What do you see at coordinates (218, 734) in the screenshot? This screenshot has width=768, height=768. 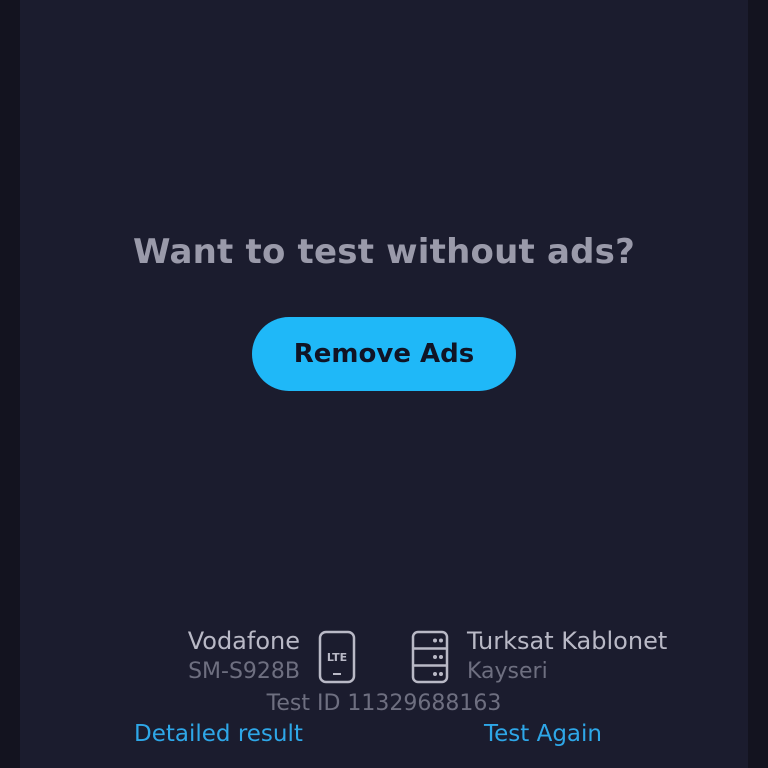 I see `detailed-result-link: Detailed result` at bounding box center [218, 734].